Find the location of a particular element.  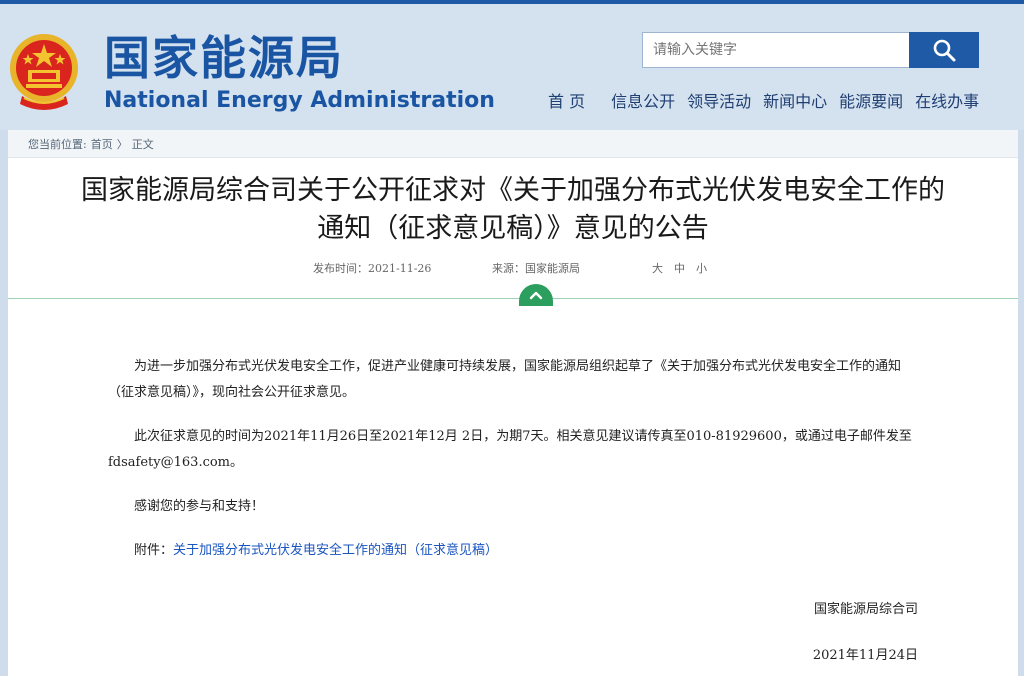

sign-date: 2021年11月24日 is located at coordinates (865, 655).